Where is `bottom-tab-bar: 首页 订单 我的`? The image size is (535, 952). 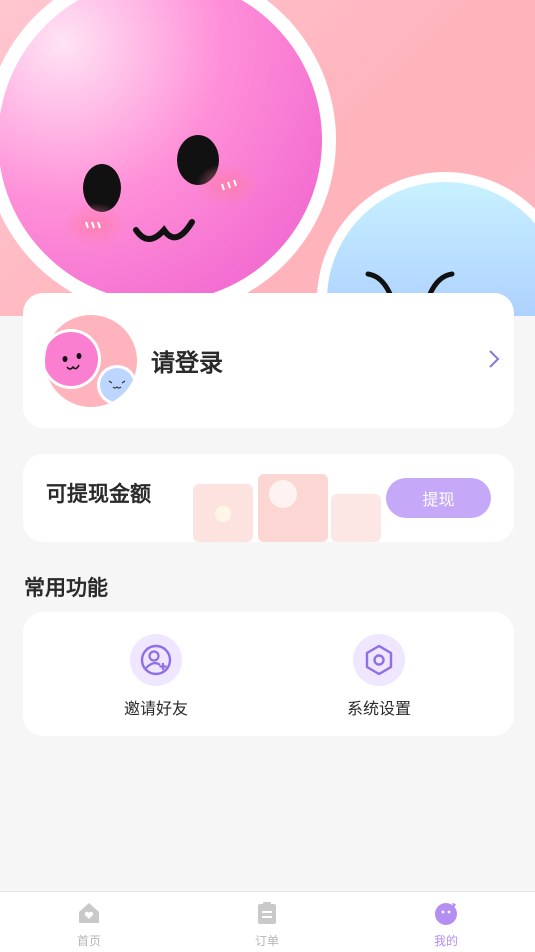 bottom-tab-bar: 首页 订单 我的 is located at coordinates (267, 921).